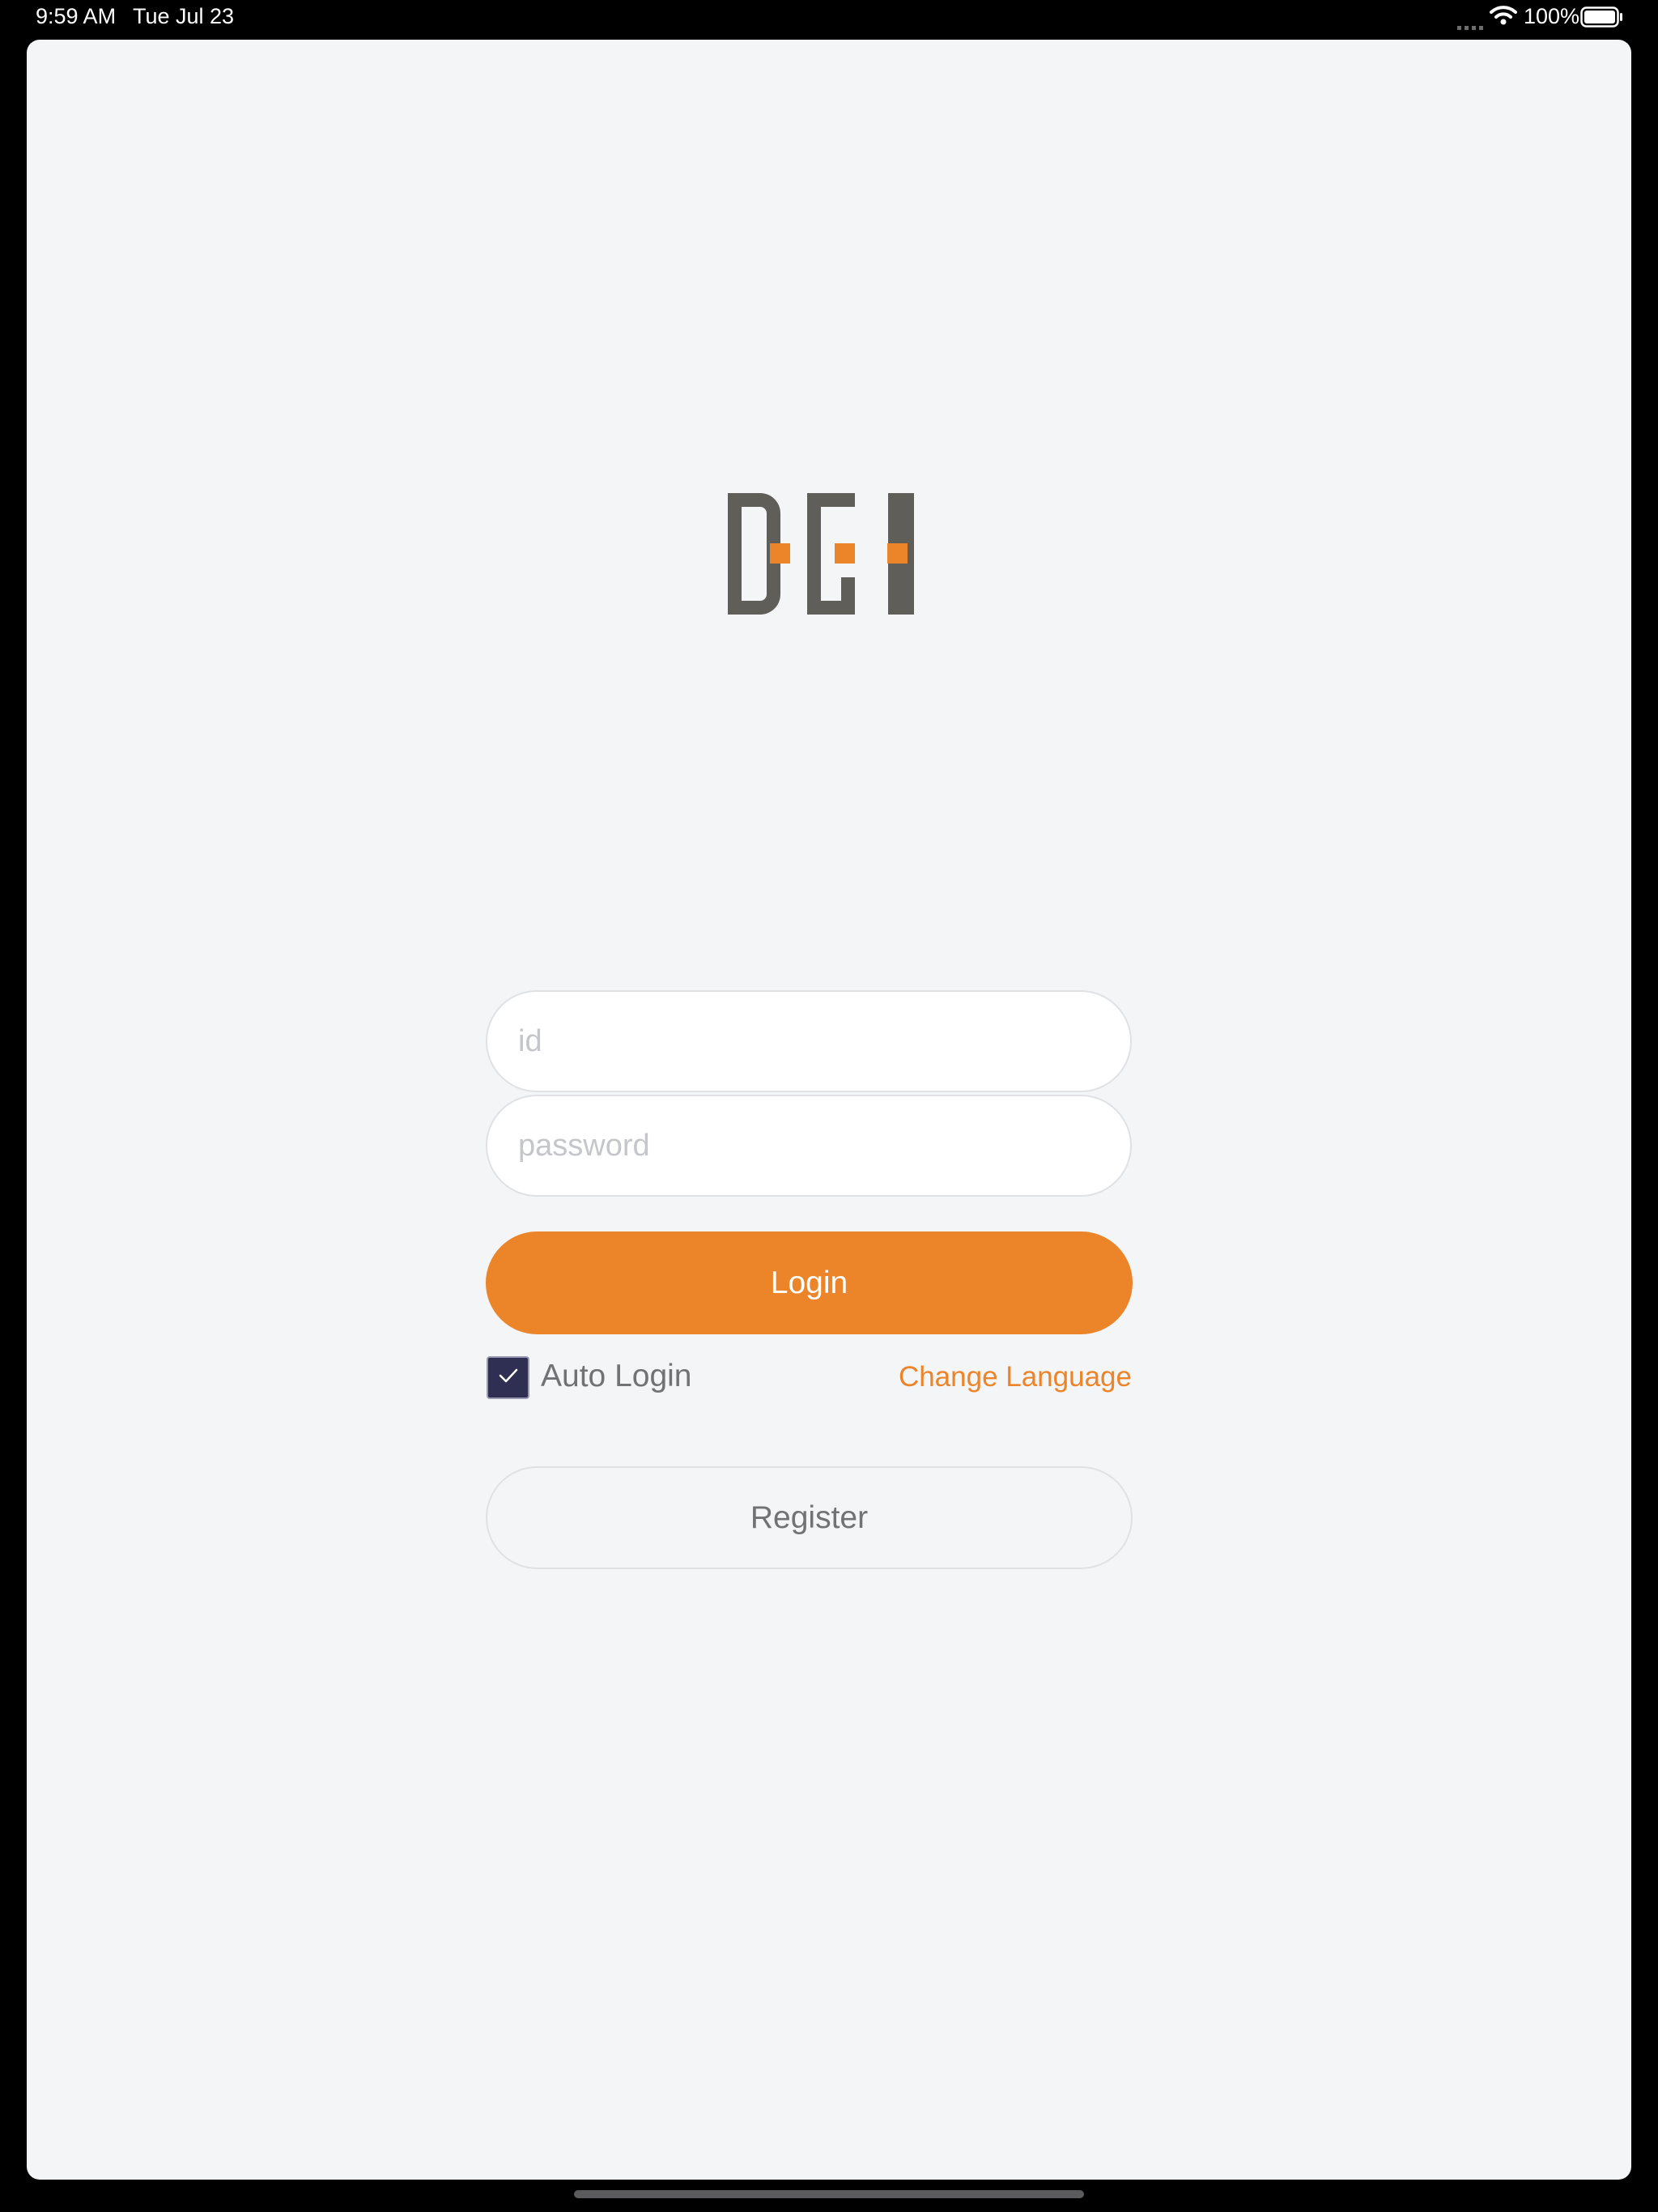  I want to click on auto-login-checkbox, so click(508, 1378).